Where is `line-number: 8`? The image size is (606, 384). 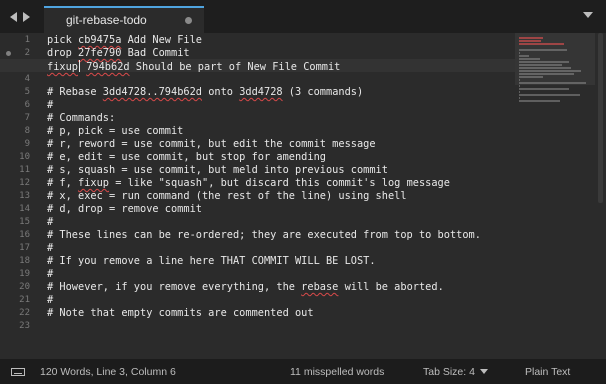
line-number: 8 is located at coordinates (27, 131).